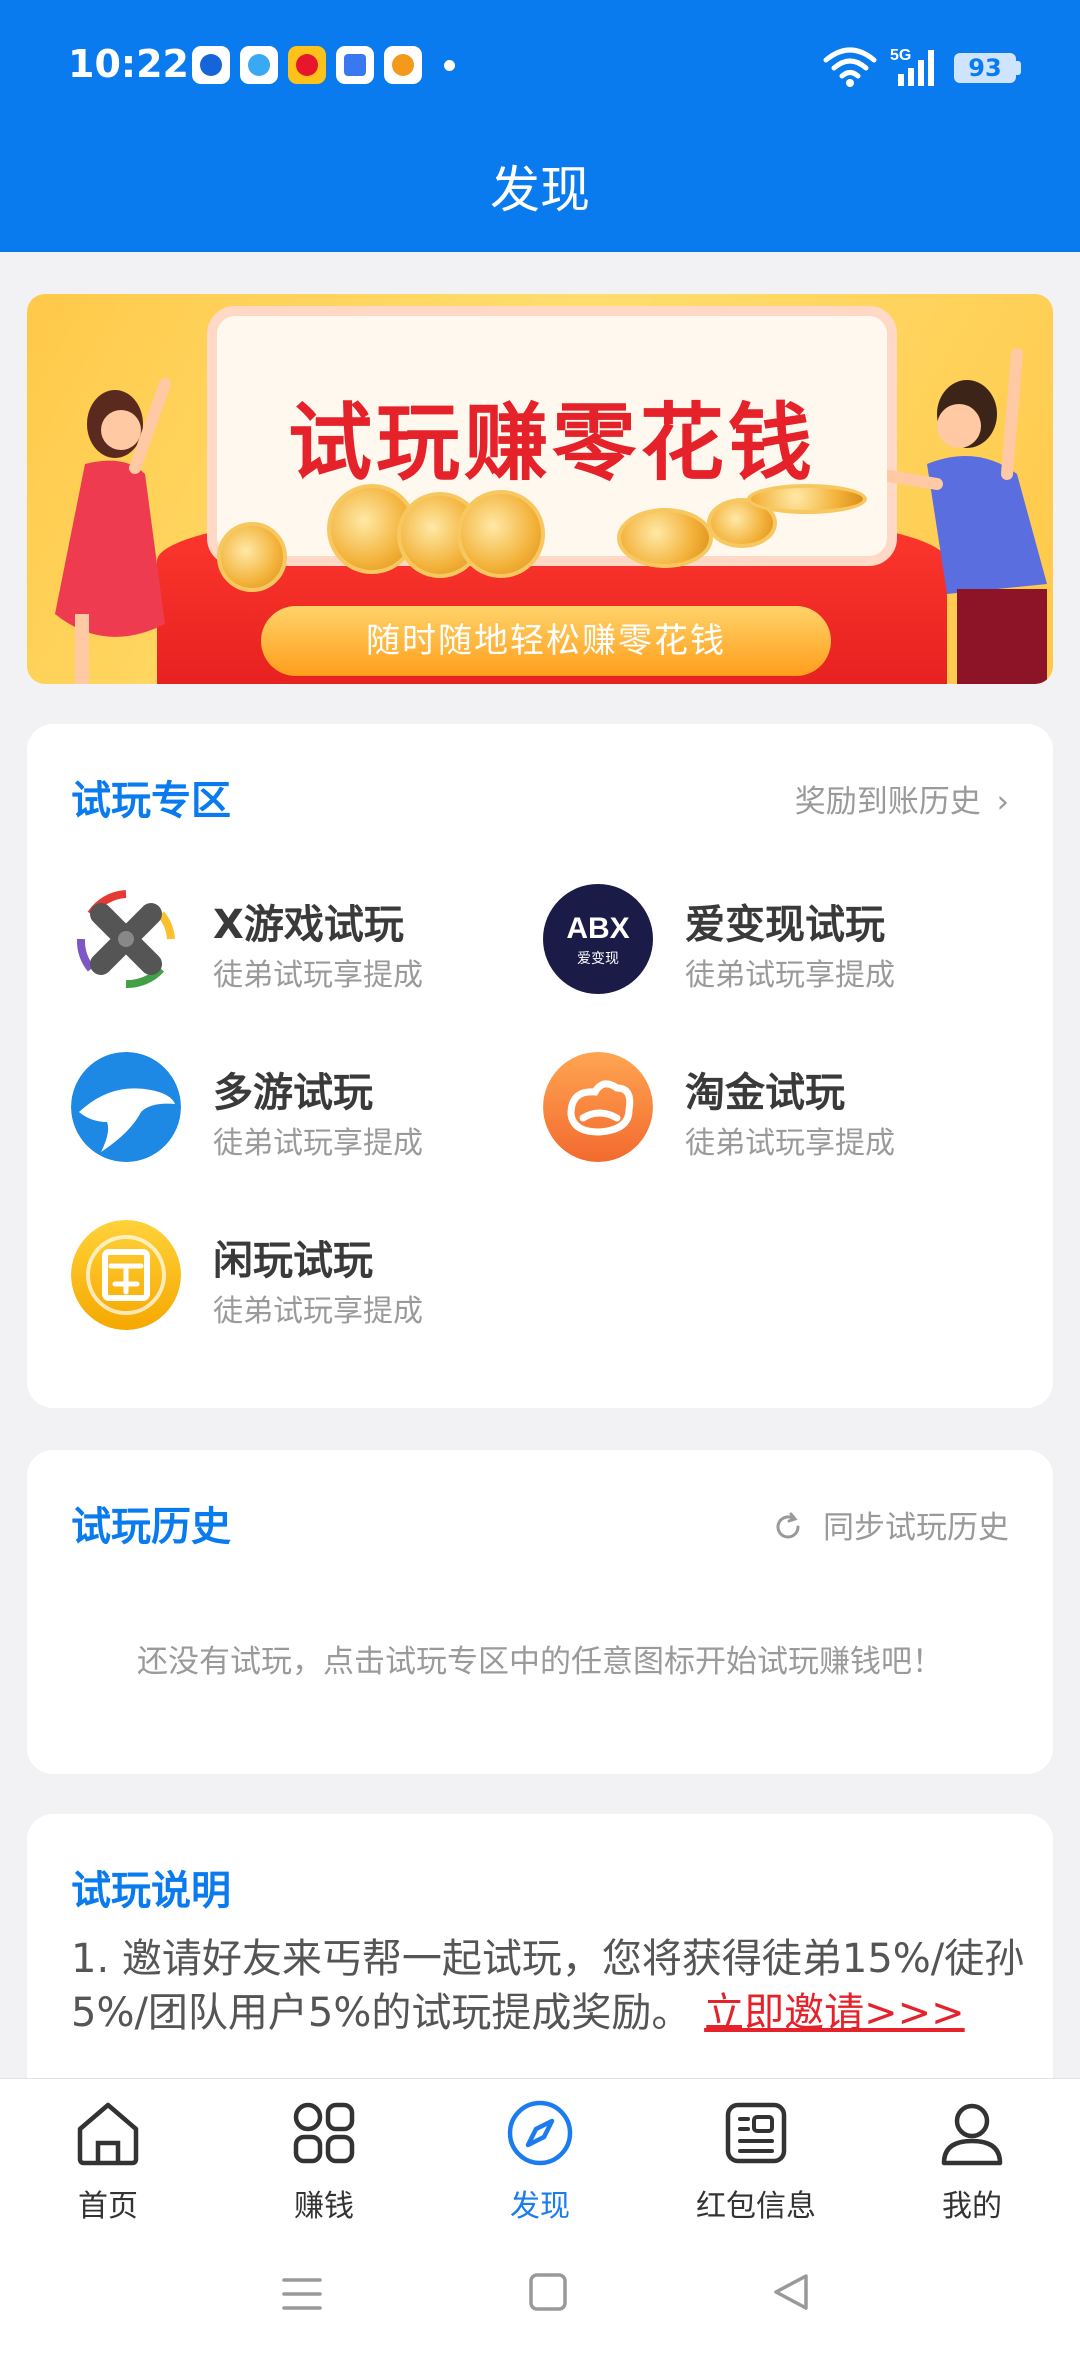 The width and height of the screenshot is (1080, 2362). What do you see at coordinates (540, 2133) in the screenshot?
I see `compass-icon` at bounding box center [540, 2133].